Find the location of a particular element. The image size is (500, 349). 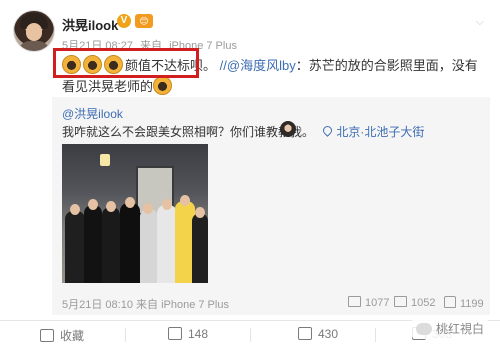

repost-like-button: 1199 is located at coordinates (464, 303).